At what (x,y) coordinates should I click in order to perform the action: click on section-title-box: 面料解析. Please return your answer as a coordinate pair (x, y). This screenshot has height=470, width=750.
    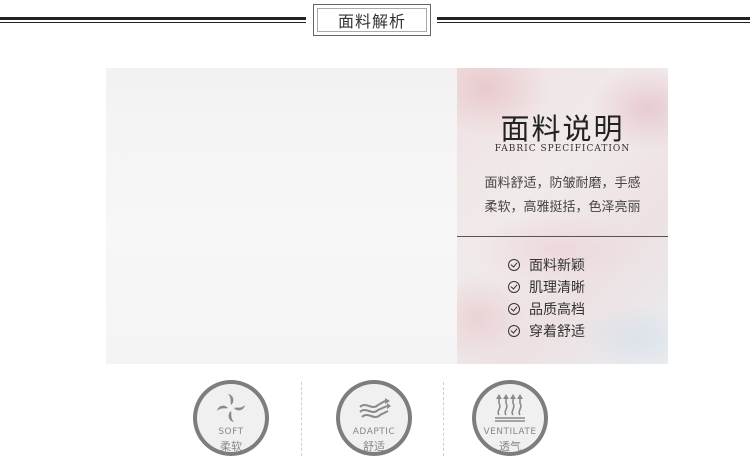
    Looking at the image, I should click on (372, 20).